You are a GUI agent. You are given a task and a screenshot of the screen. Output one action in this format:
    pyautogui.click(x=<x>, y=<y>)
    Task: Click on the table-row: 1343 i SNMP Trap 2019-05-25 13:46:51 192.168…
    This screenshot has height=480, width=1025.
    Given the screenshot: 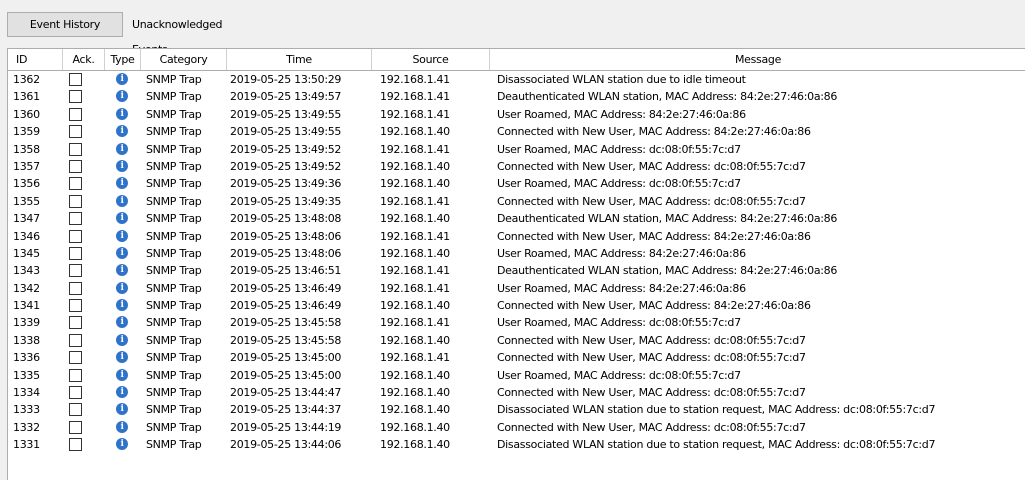 What is the action you would take?
    pyautogui.click(x=516, y=270)
    